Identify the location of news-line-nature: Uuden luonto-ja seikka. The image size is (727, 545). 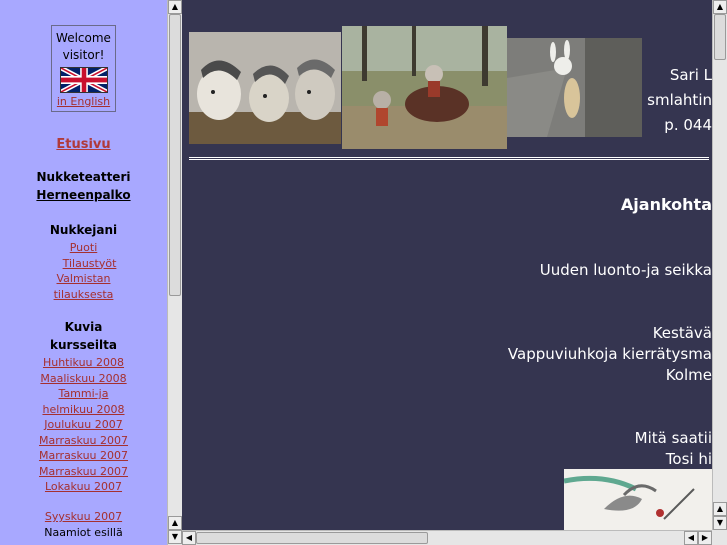
(625, 270).